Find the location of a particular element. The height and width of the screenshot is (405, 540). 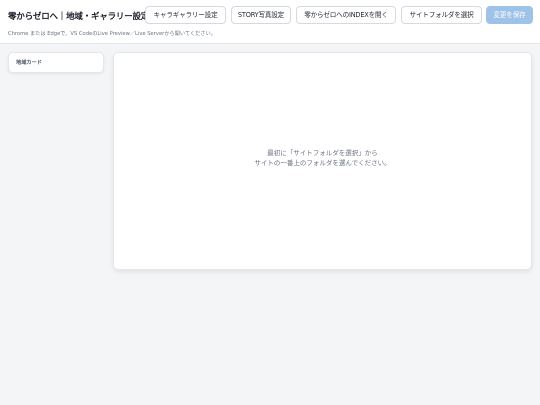

region-card-title: 地域カード is located at coordinates (29, 63).